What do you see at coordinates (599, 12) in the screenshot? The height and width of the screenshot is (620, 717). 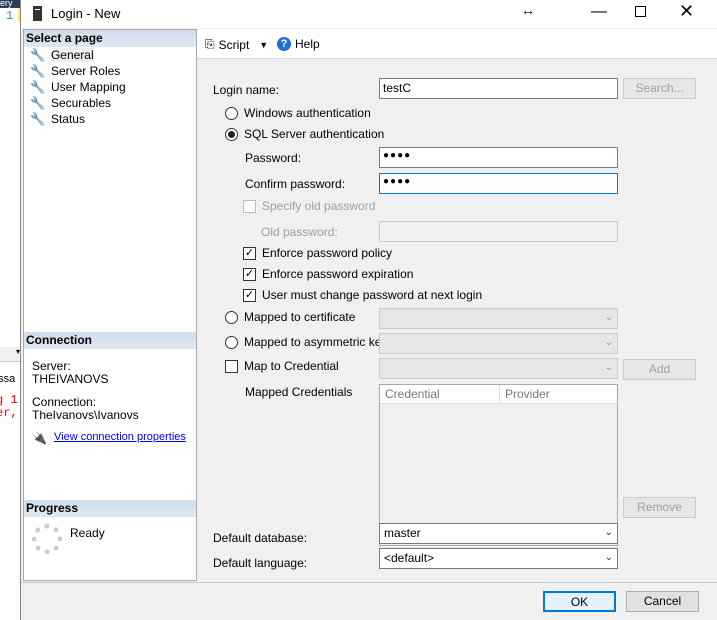 I see `minimize-button: —` at bounding box center [599, 12].